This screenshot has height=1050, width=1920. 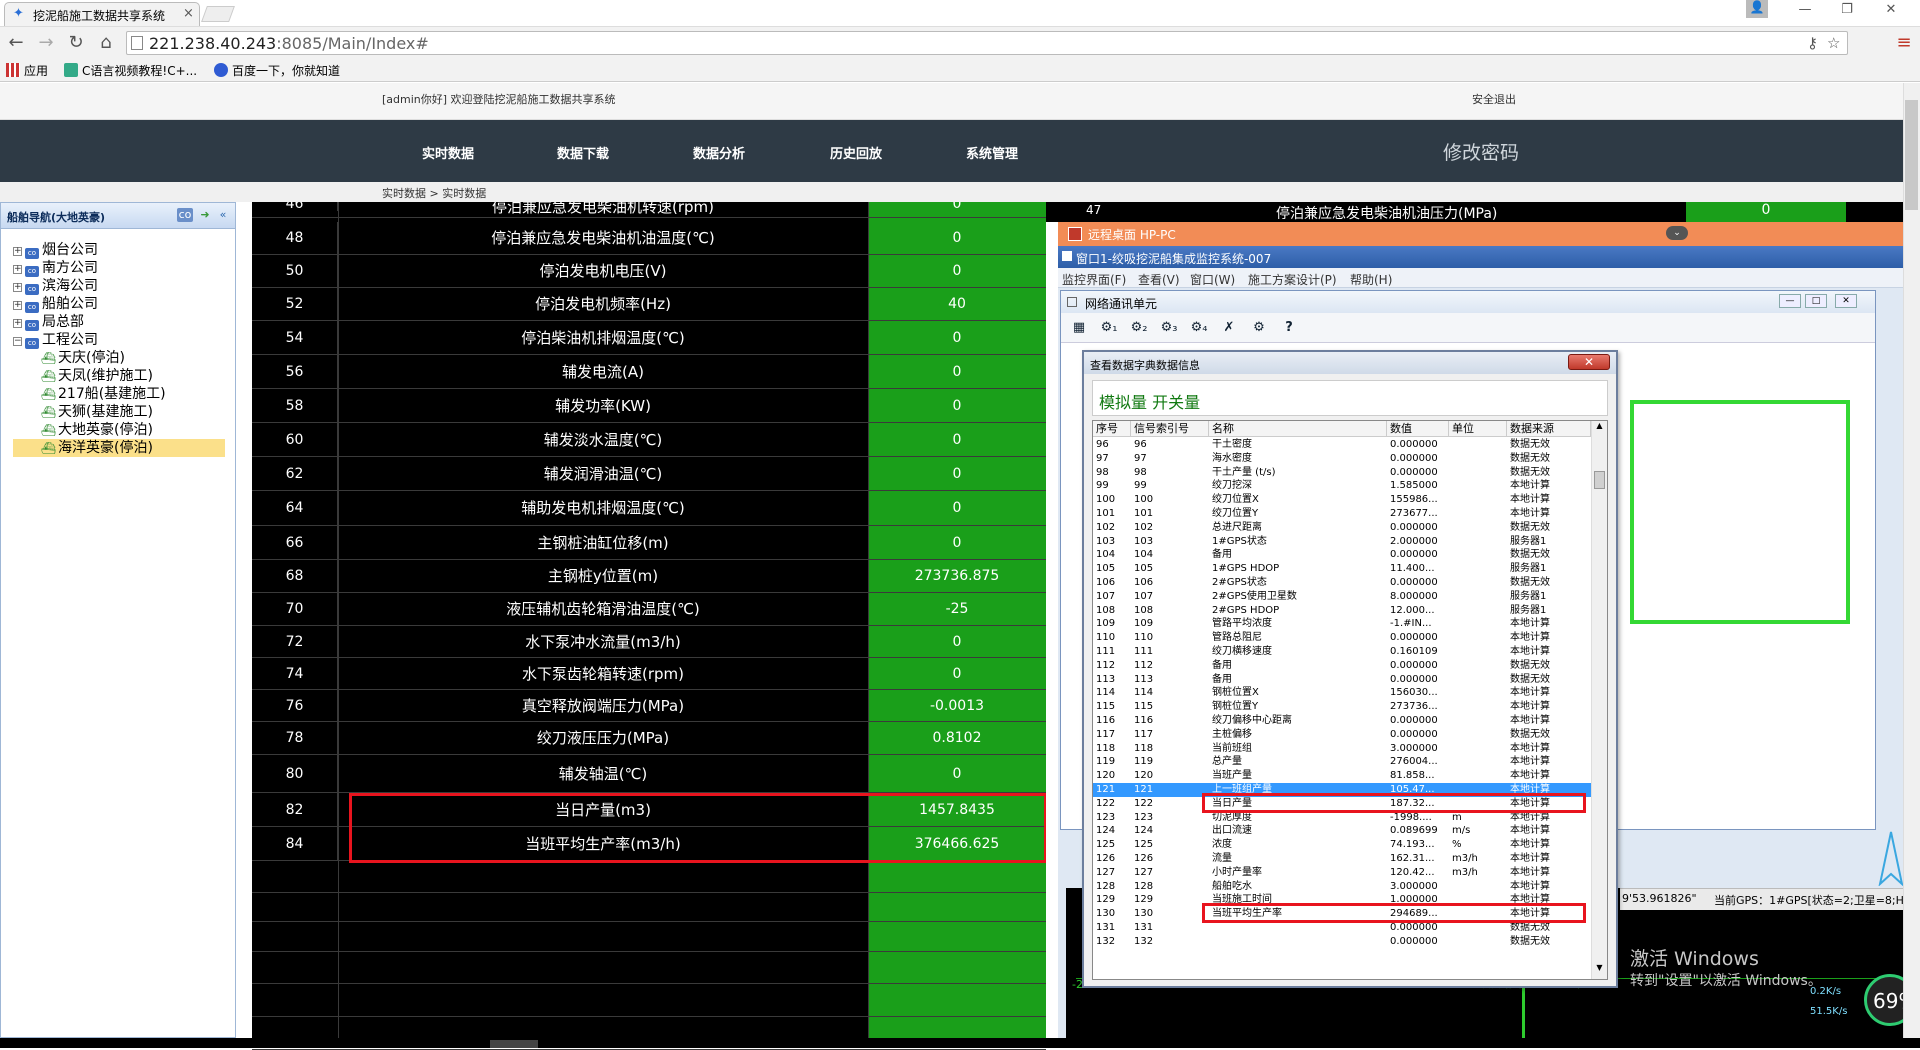 I want to click on user-profile-icon: 👤, so click(x=1757, y=9).